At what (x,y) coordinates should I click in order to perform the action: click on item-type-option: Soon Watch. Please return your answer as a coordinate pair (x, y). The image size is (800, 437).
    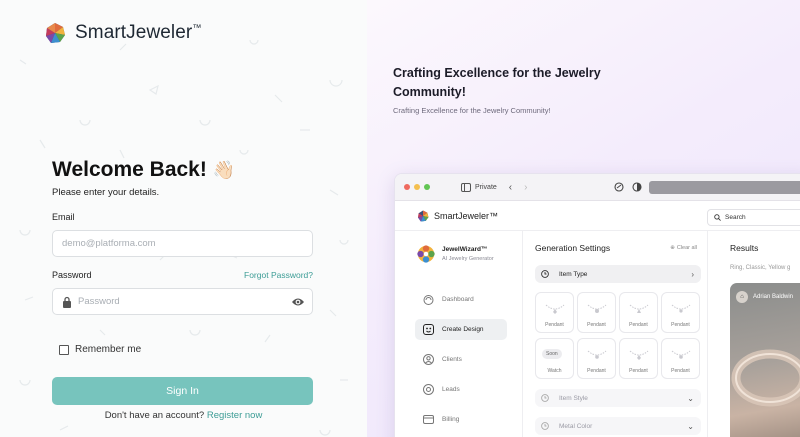
    Looking at the image, I should click on (554, 358).